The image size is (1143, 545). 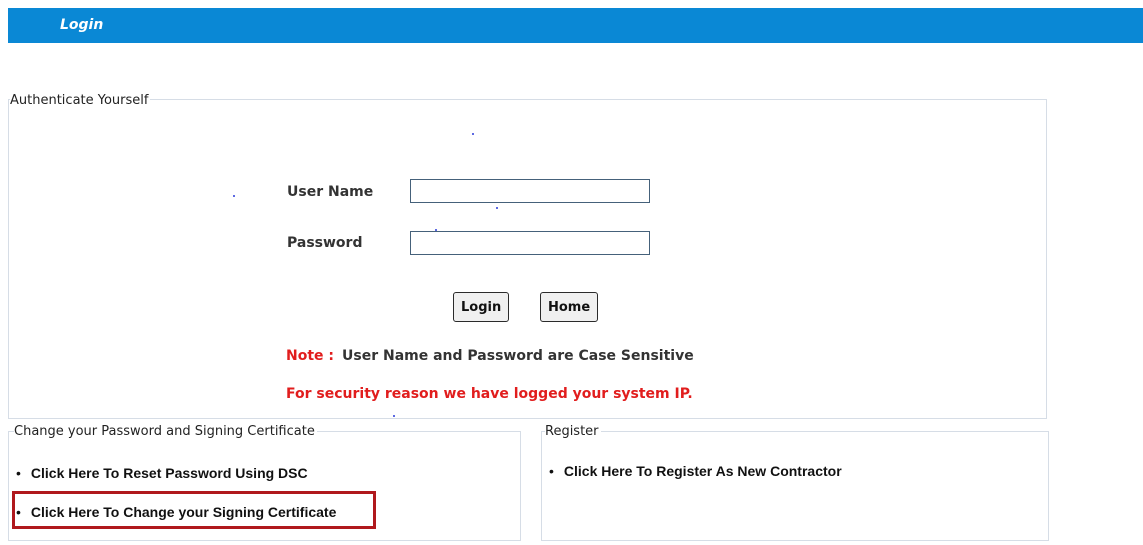 I want to click on login-button: Login, so click(x=481, y=307).